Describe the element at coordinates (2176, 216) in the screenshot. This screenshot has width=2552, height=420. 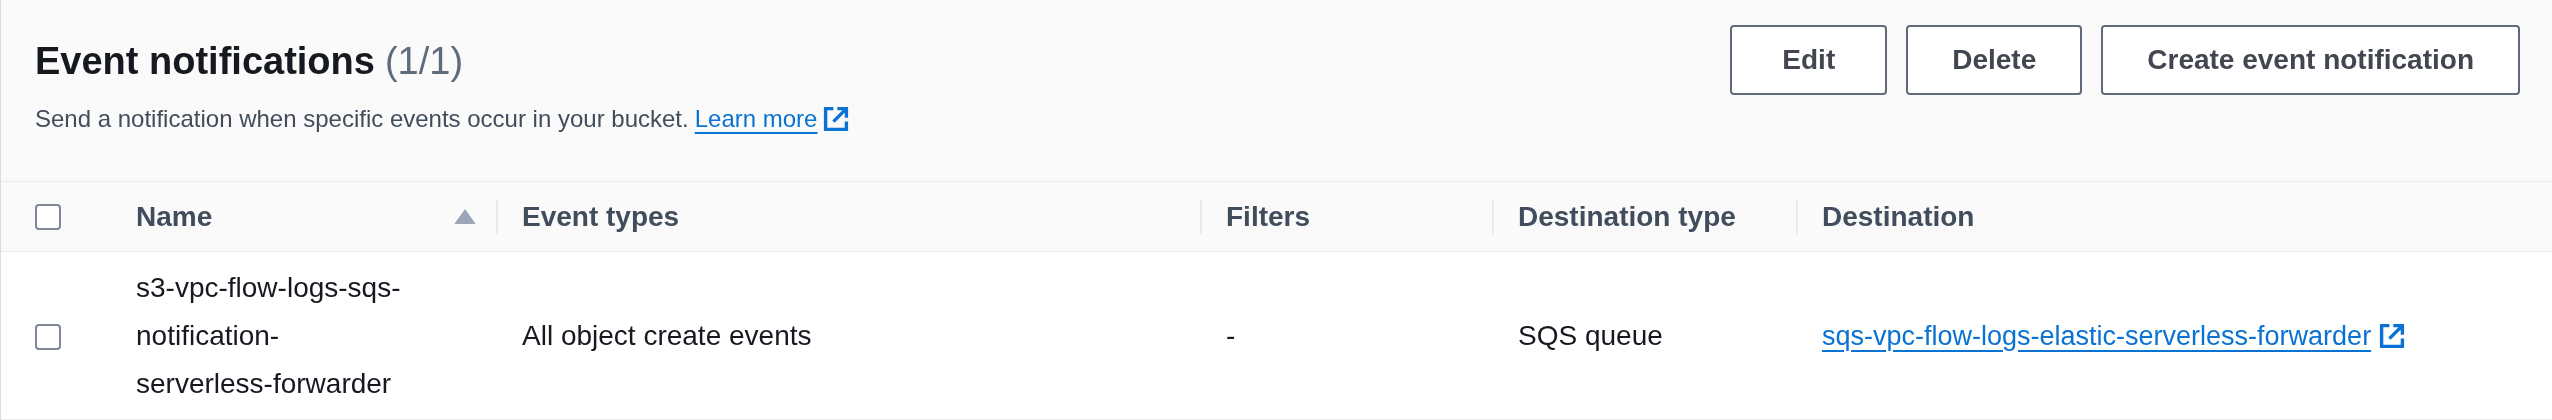
I see `column-header: Destination` at that location.